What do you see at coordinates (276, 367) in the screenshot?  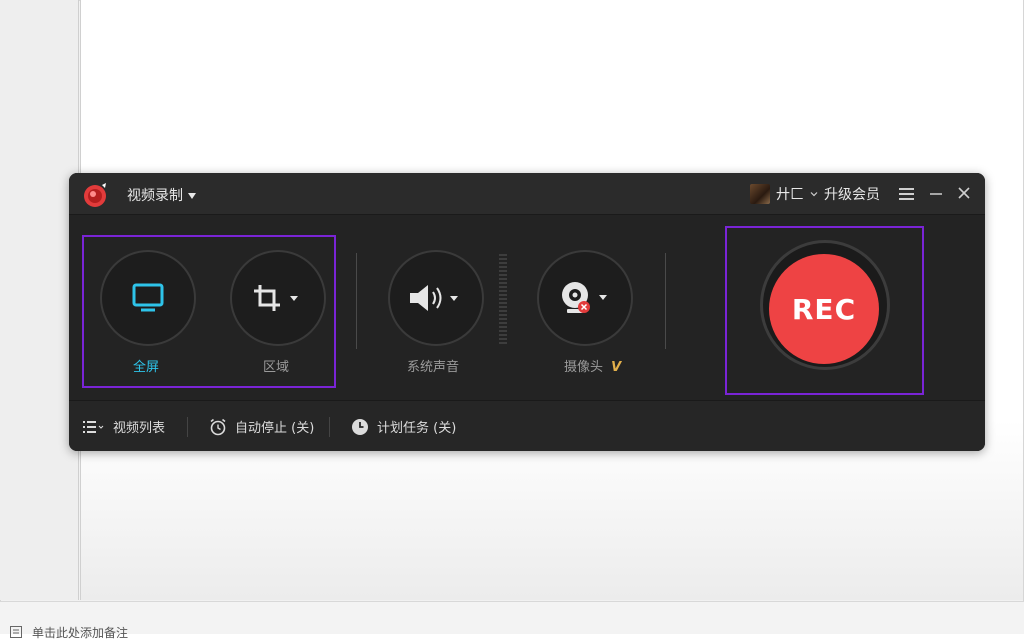 I see `region-label: 区域` at bounding box center [276, 367].